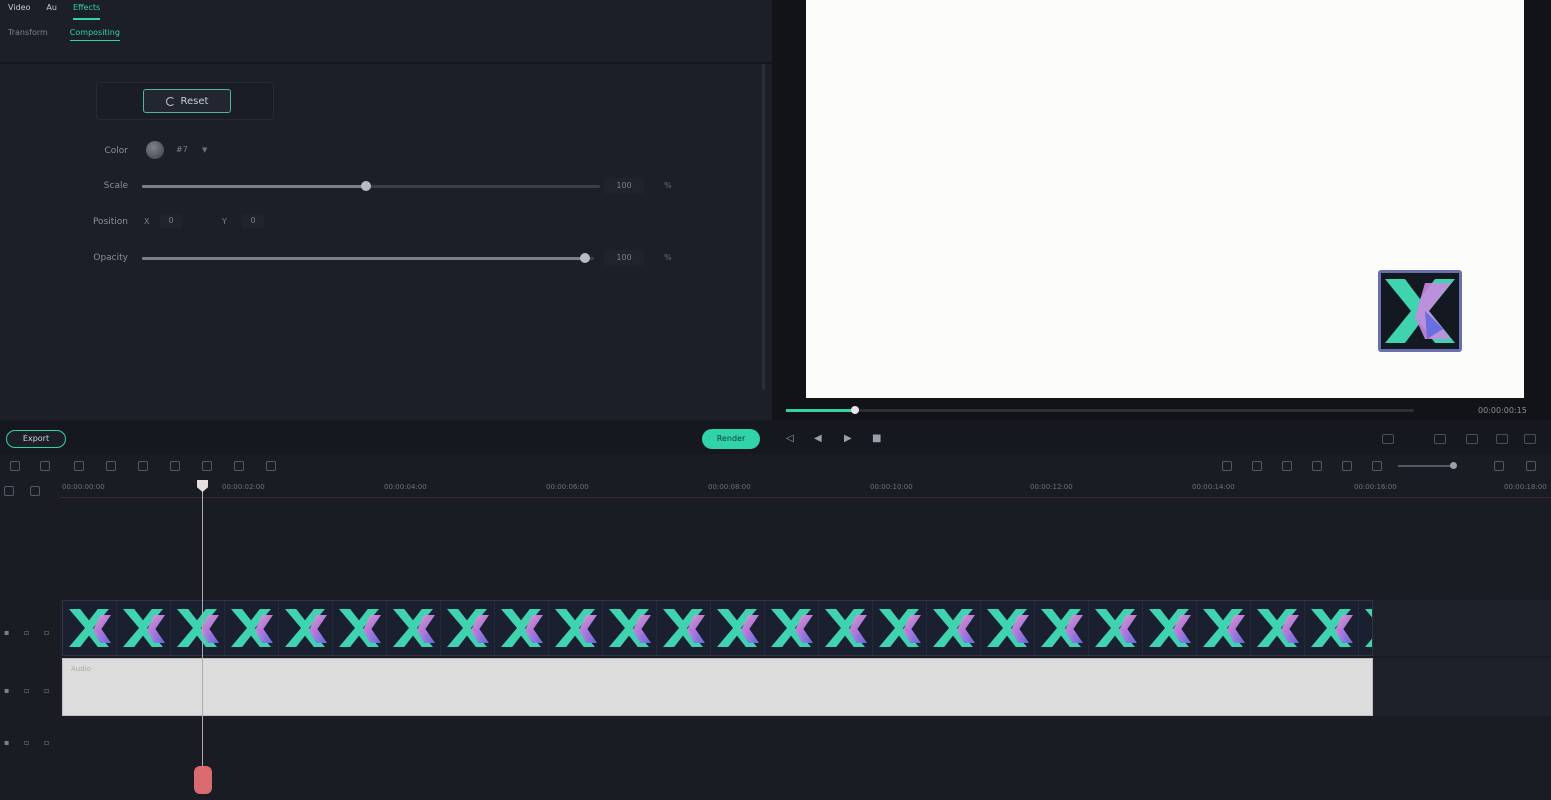  What do you see at coordinates (28, 34) in the screenshot?
I see `subtab-transform: Transform` at bounding box center [28, 34].